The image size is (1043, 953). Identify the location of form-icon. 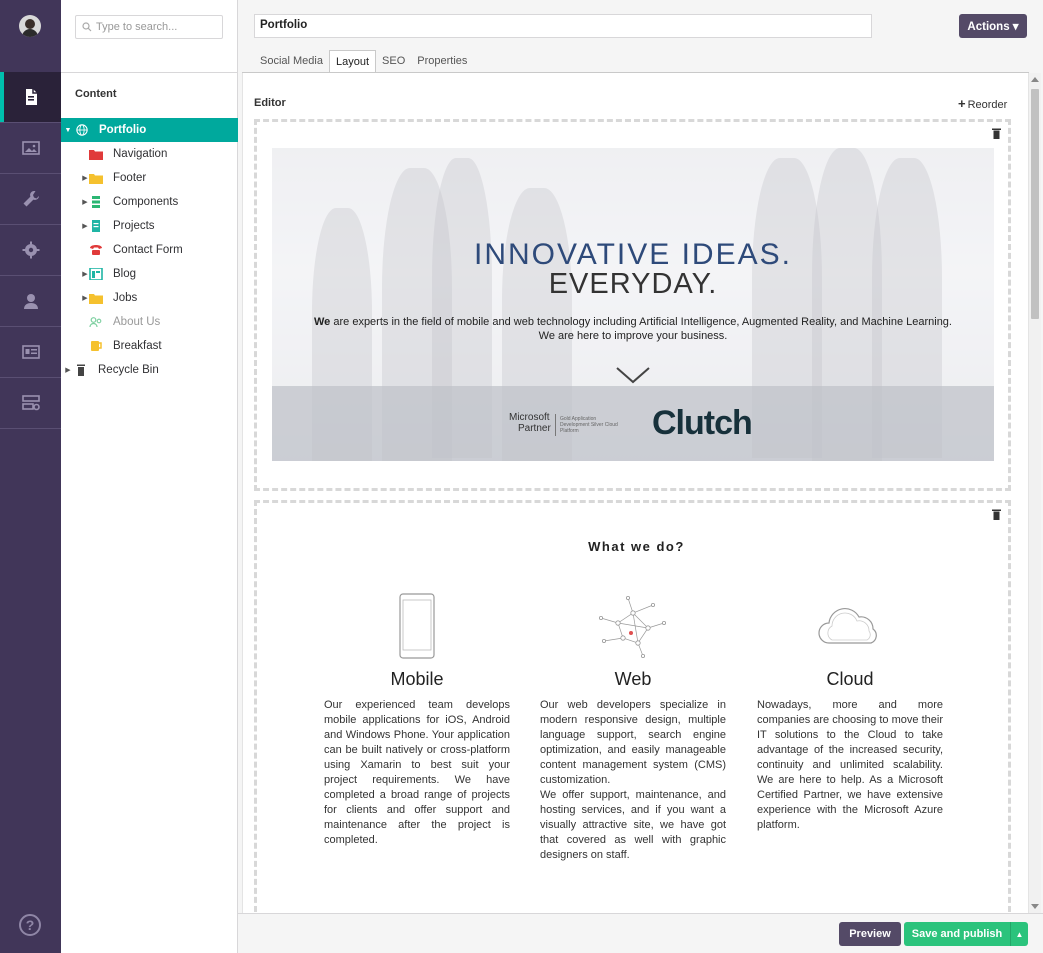
(30, 403).